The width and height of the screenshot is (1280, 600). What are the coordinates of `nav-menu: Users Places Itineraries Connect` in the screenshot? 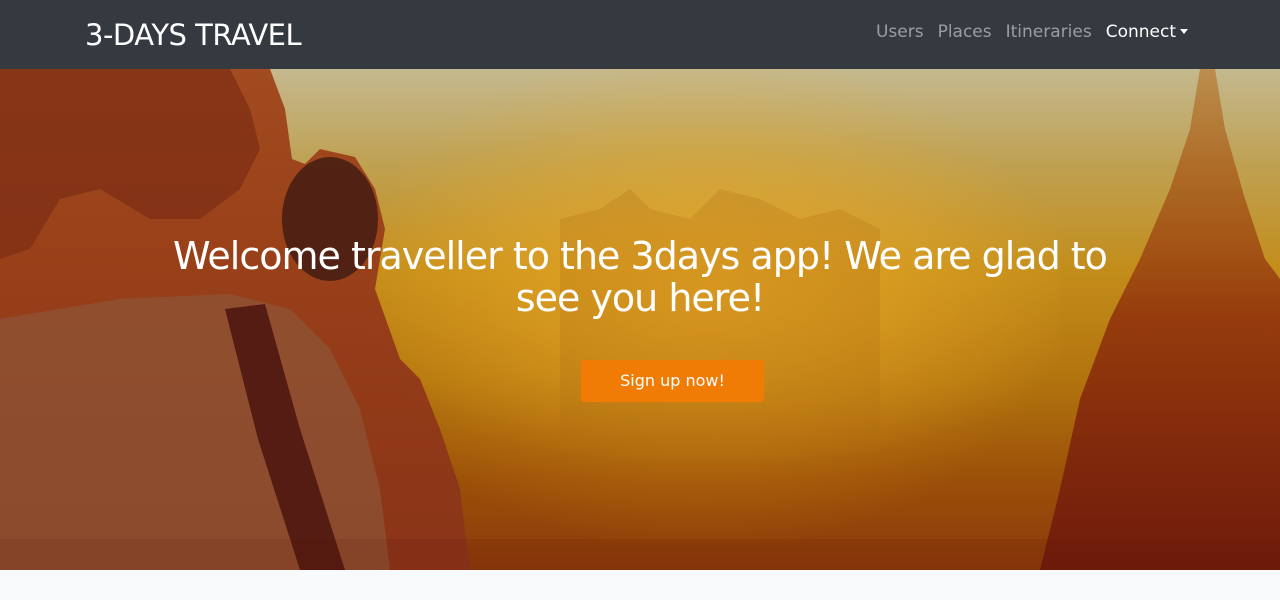 It's located at (1025, 32).